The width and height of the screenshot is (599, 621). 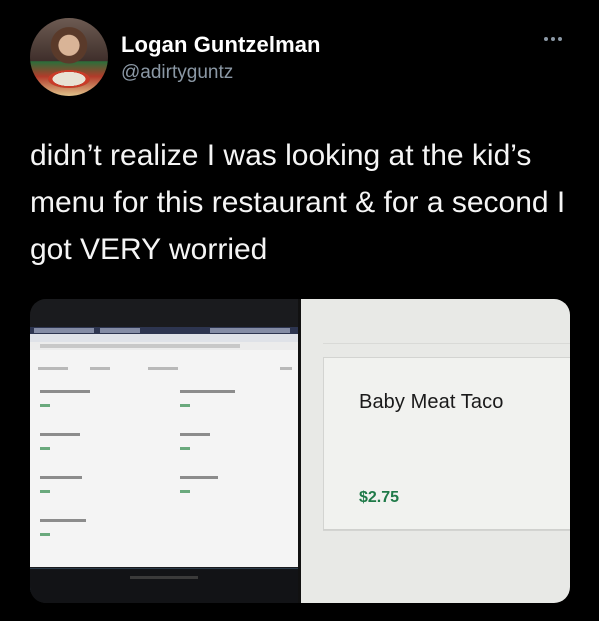 I want to click on menu-item-price: $2.75, so click(x=379, y=497).